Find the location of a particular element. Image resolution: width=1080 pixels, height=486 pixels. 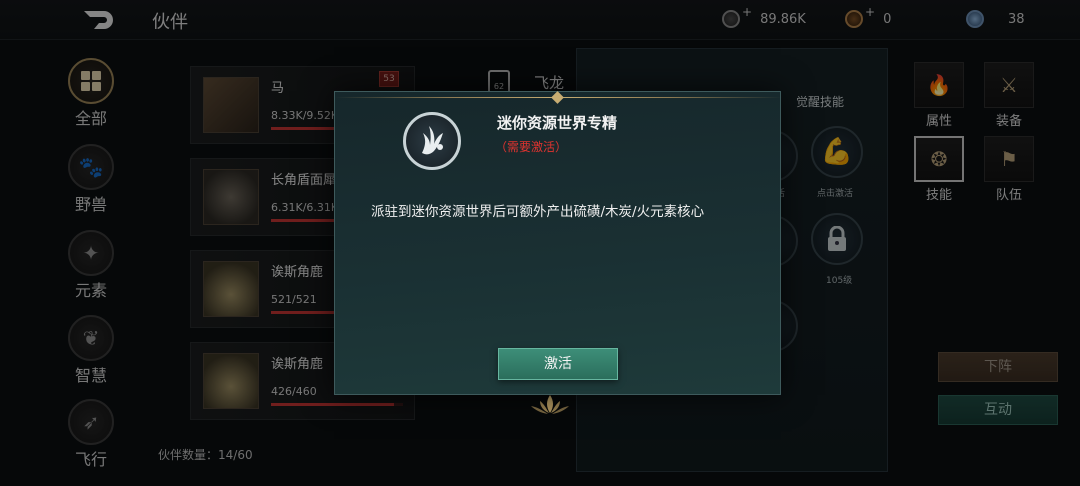

lotus-ornament-icon is located at coordinates (550, 404).